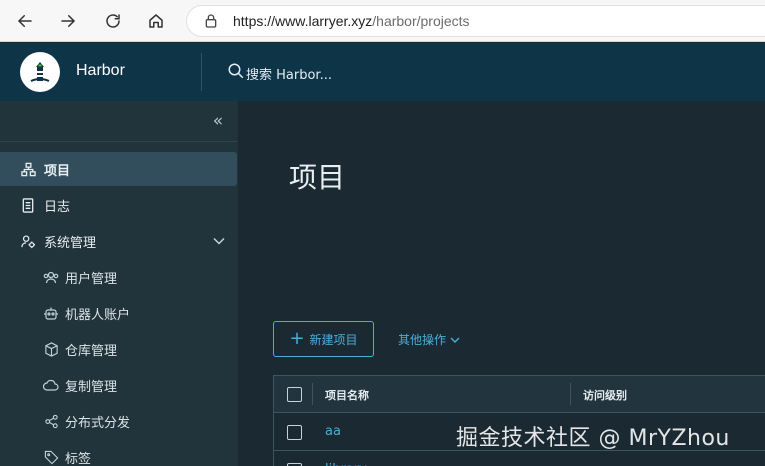  I want to click on sidebar-item-label: 用户管理, so click(91, 279).